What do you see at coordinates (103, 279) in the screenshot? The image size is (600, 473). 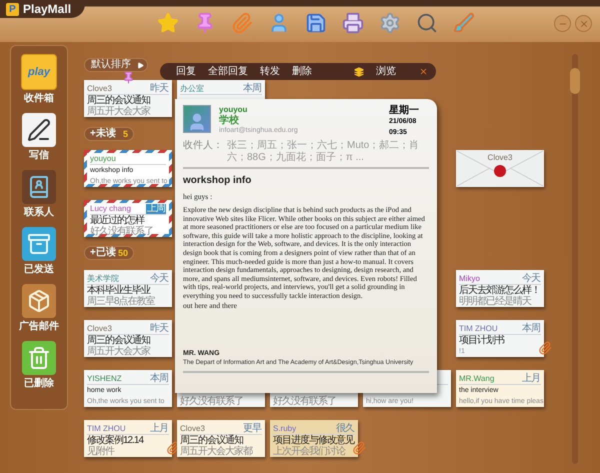 I see `sender-name: 美术学院` at bounding box center [103, 279].